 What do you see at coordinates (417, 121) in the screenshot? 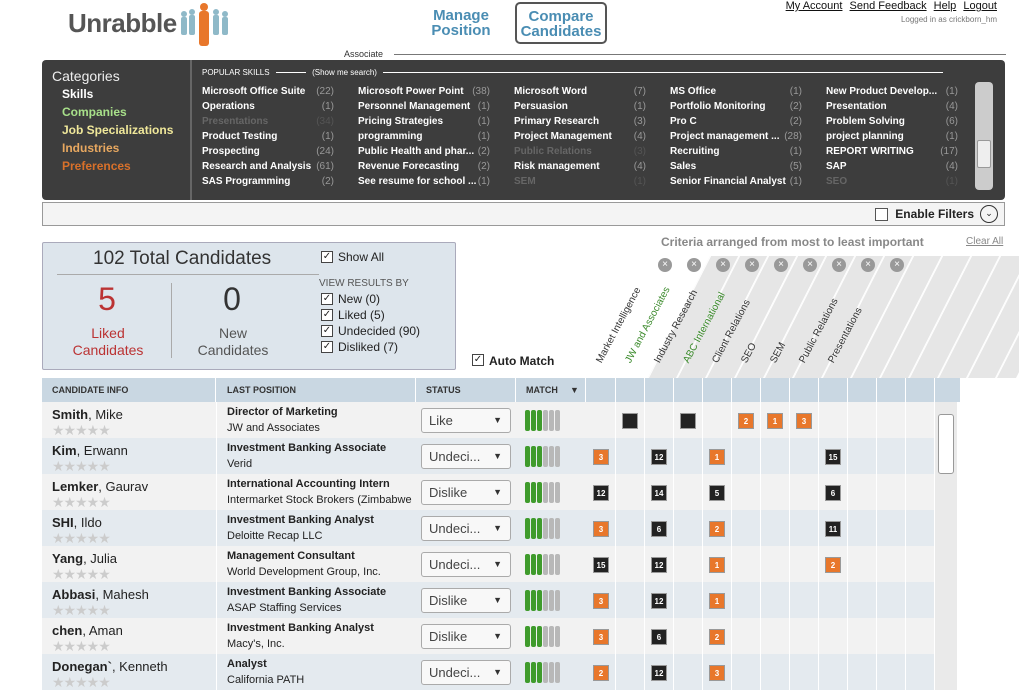
I see `skill-item: Pricing Strategies` at bounding box center [417, 121].